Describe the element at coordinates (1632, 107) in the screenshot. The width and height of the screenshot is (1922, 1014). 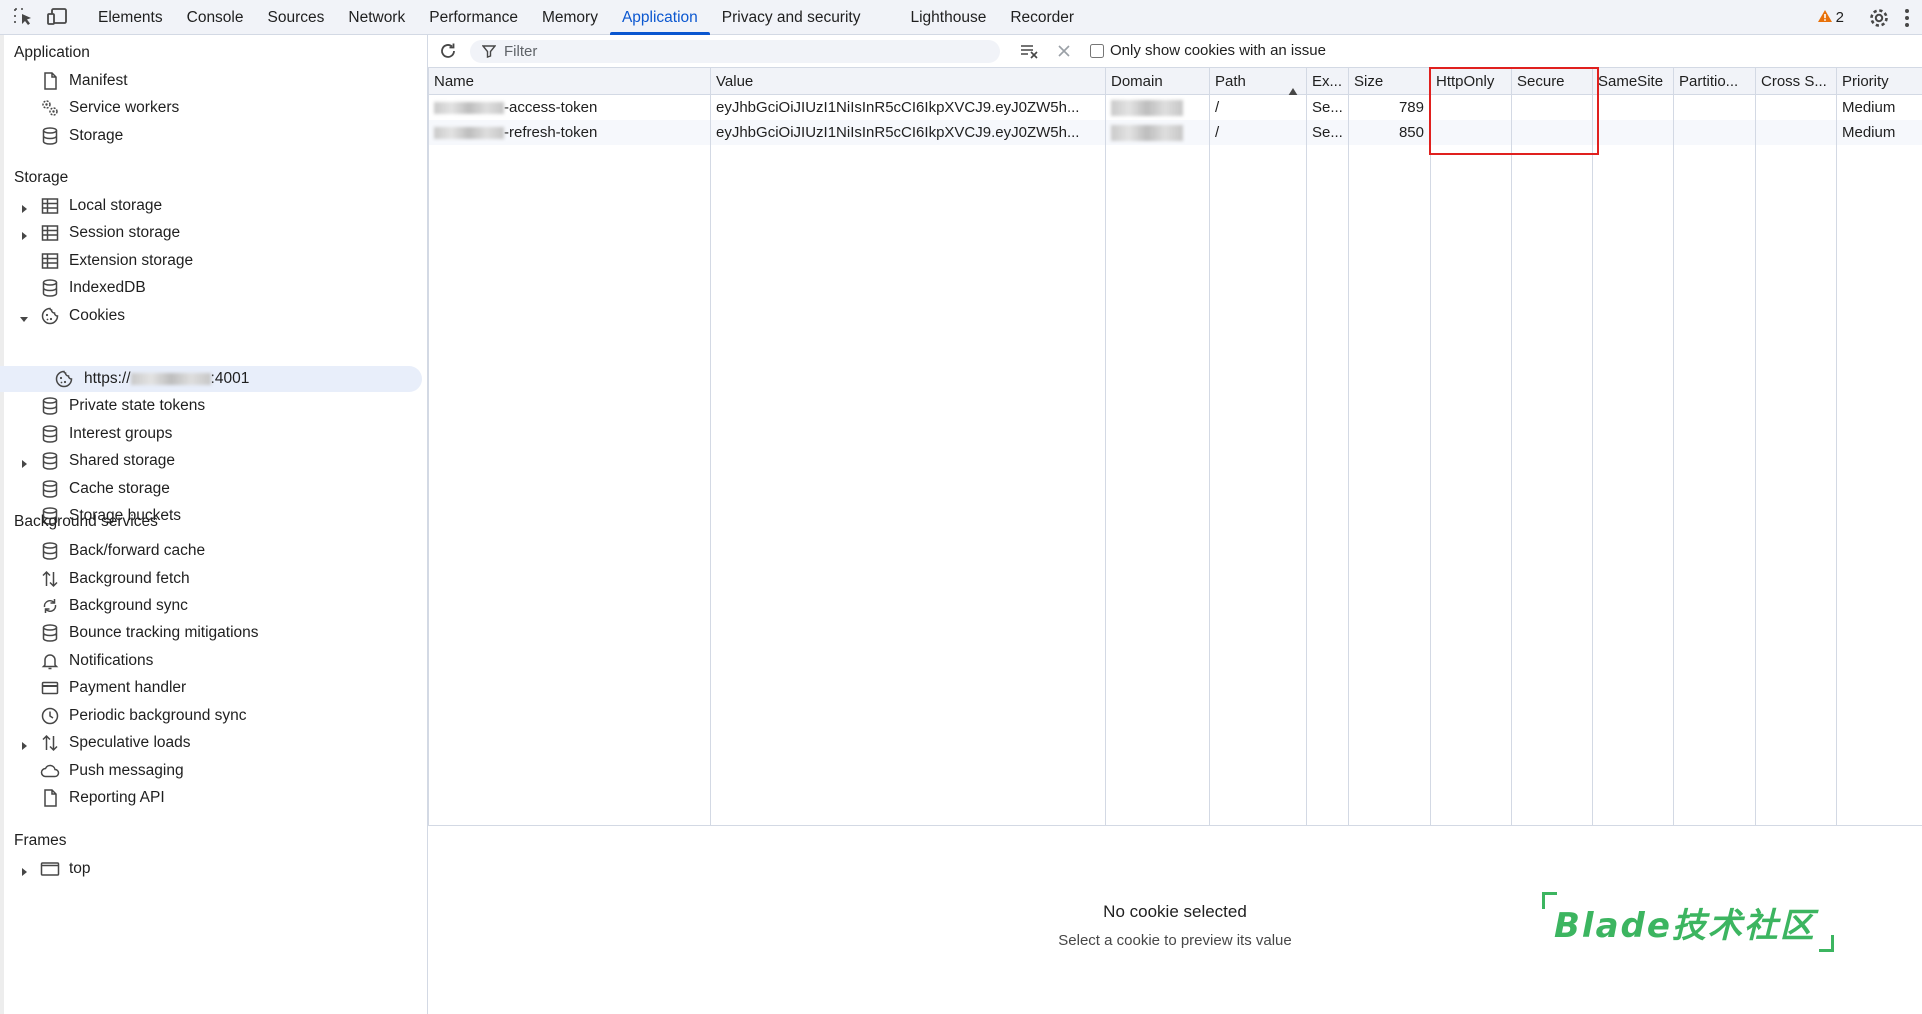
I see `cell-samesite` at that location.